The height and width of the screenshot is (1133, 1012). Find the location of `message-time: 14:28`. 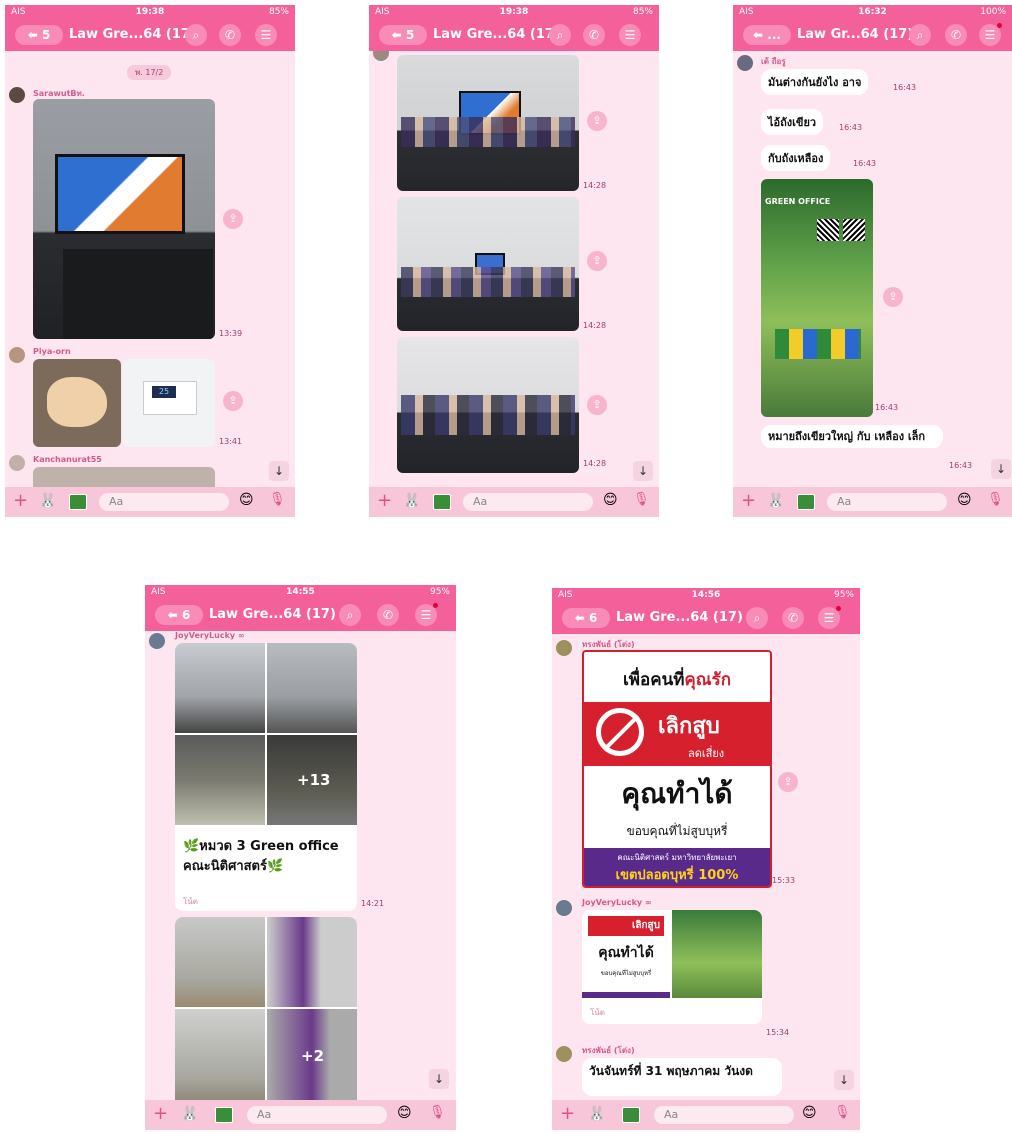

message-time: 14:28 is located at coordinates (595, 325).